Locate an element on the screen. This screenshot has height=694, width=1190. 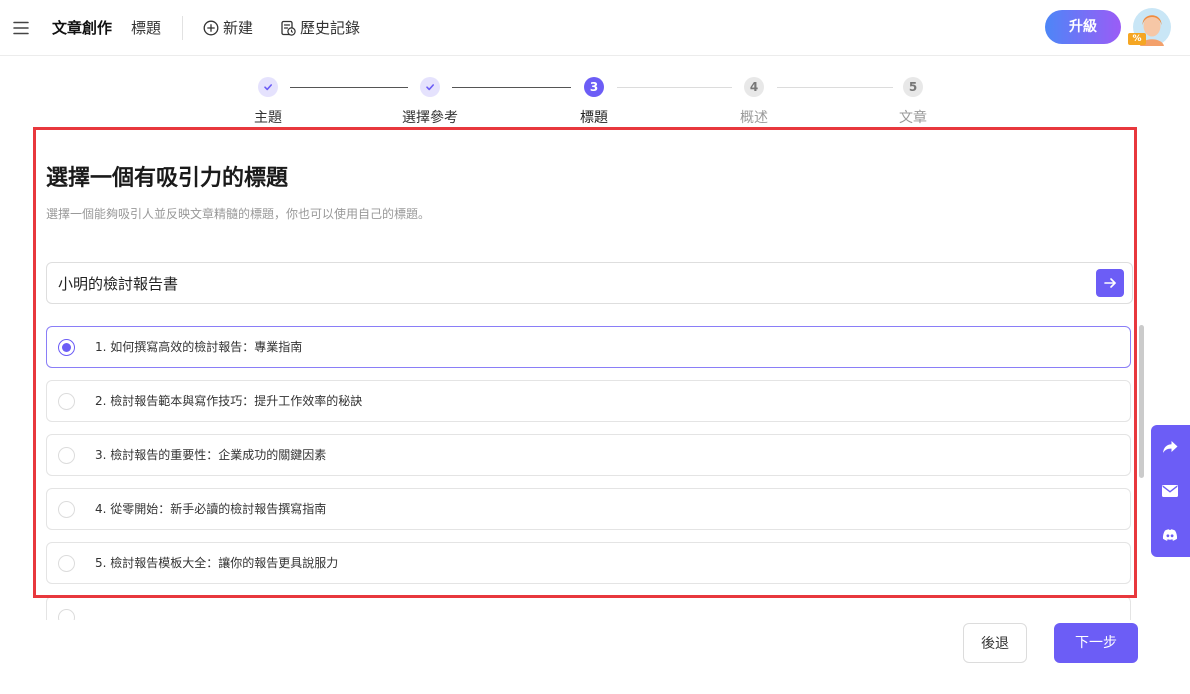
hamburger-icon is located at coordinates (21, 28).